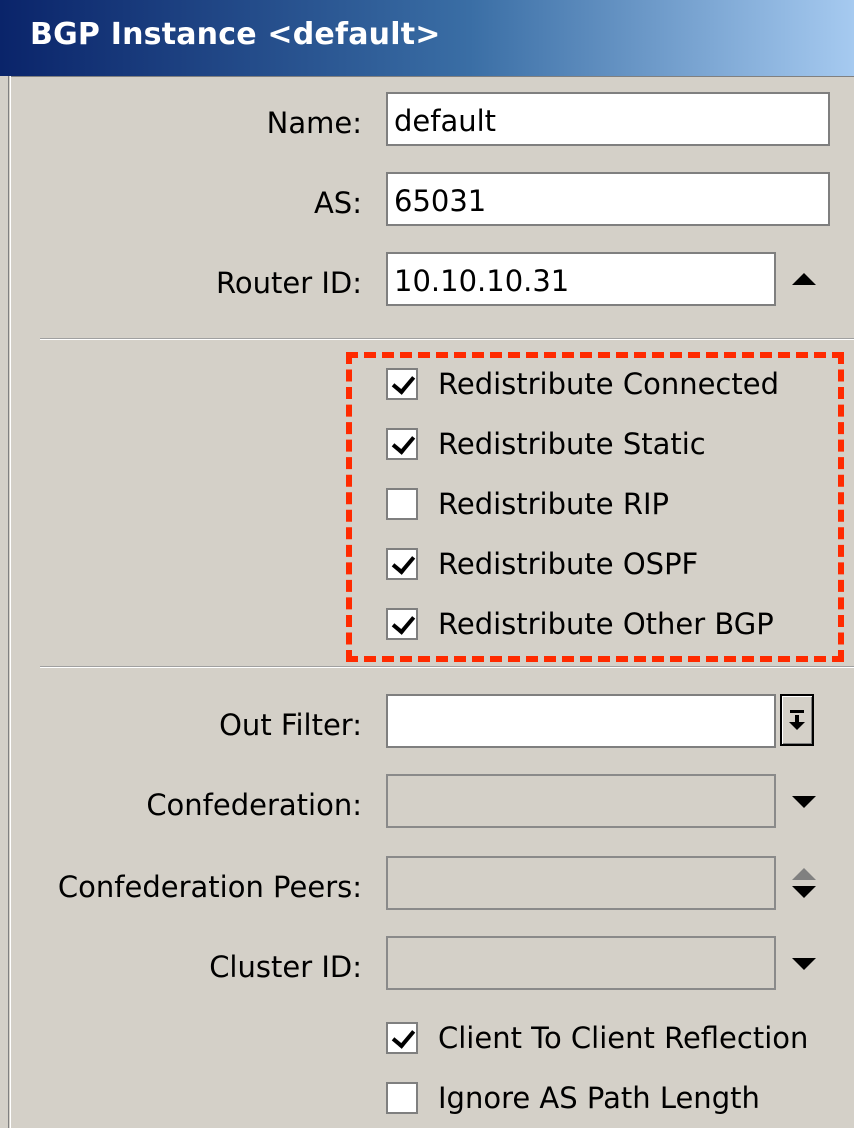 This screenshot has height=1128, width=854. What do you see at coordinates (254, 805) in the screenshot?
I see `confederation-label: Confederation:` at bounding box center [254, 805].